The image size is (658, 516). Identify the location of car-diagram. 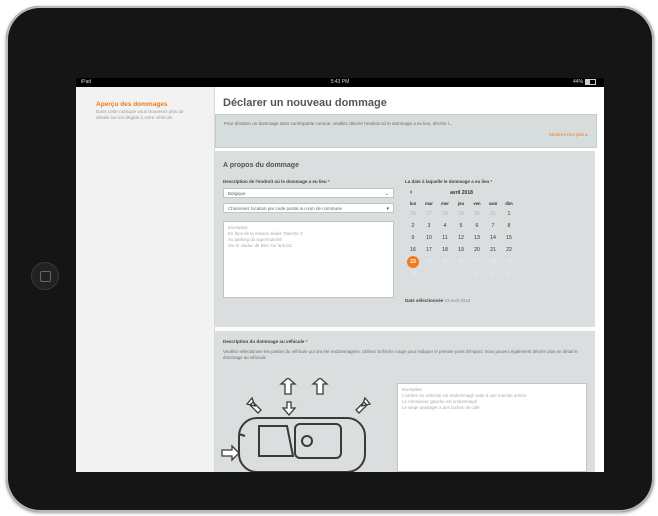
(295, 425).